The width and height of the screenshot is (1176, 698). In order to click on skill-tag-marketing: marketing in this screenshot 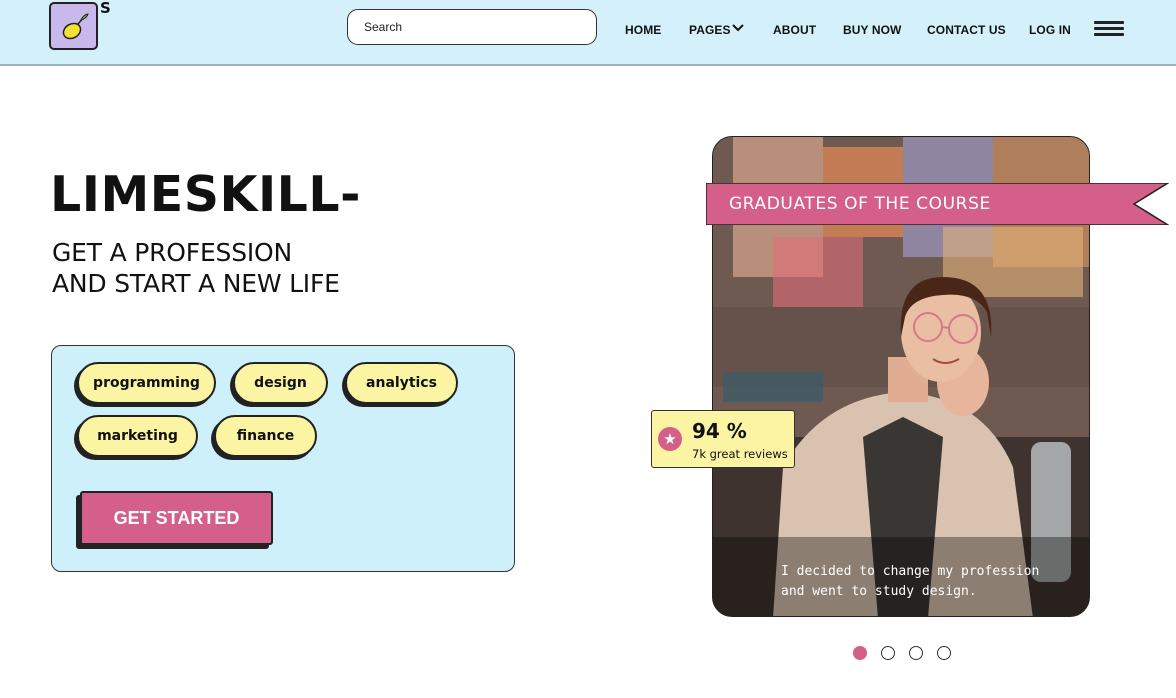, I will do `click(137, 436)`.